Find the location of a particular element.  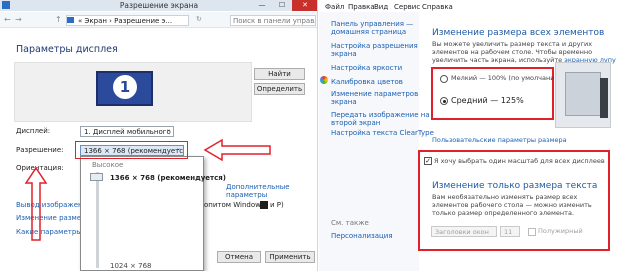

red-arrow-up is located at coordinates (36, 203).